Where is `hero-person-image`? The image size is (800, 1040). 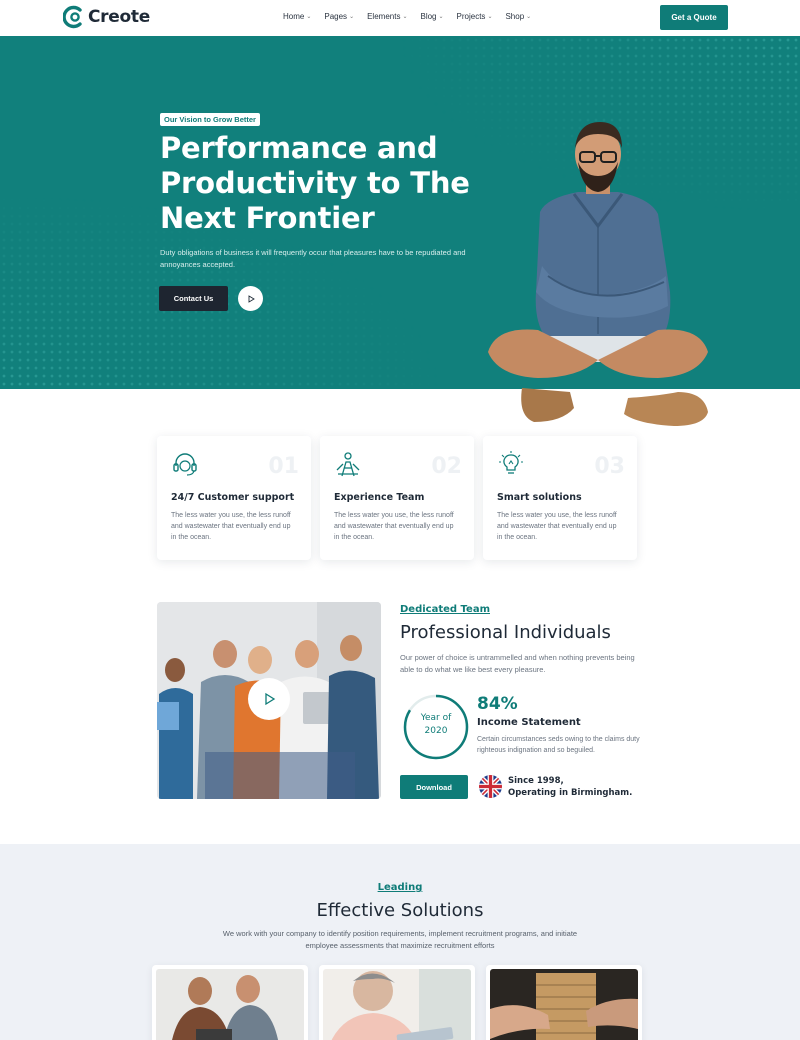
hero-person-image is located at coordinates (598, 274).